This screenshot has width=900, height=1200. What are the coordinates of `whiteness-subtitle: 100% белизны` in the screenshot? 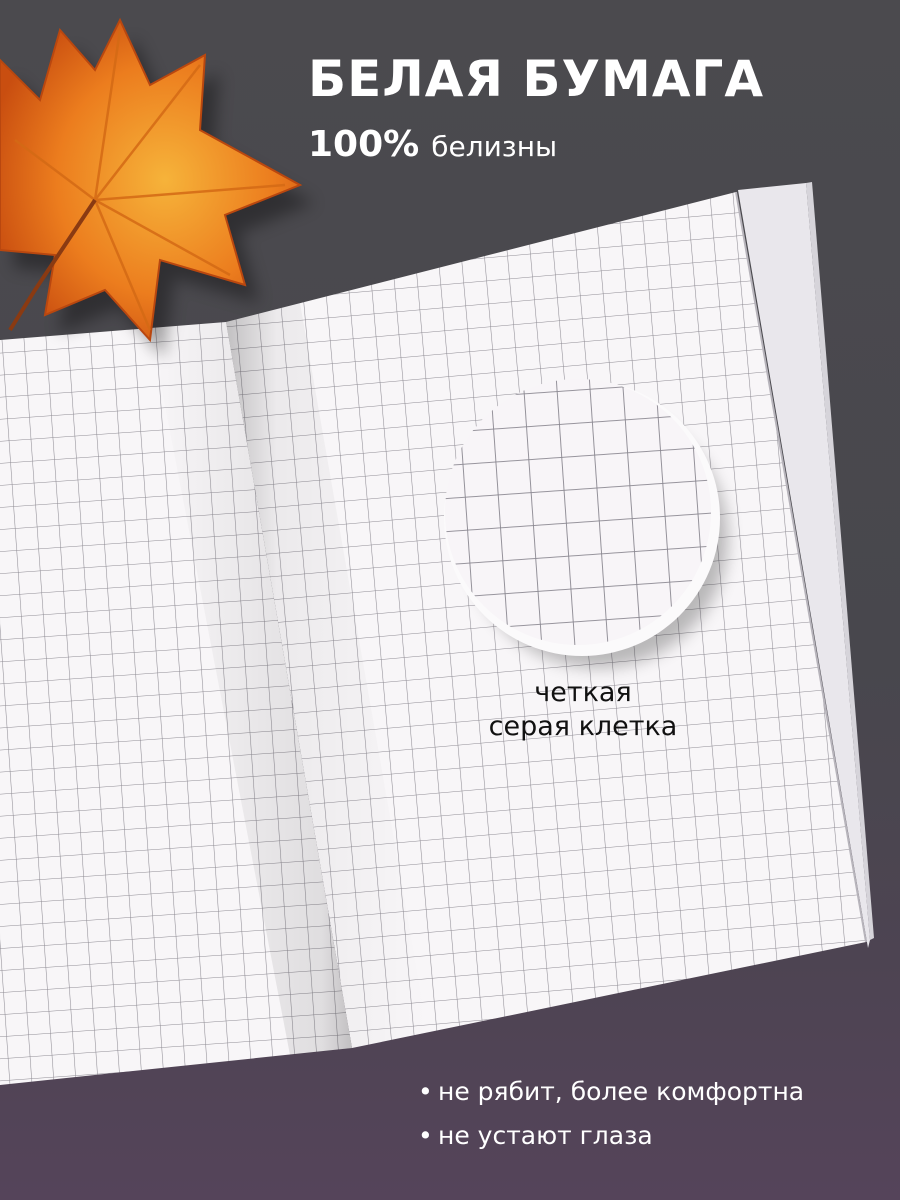 It's located at (432, 144).